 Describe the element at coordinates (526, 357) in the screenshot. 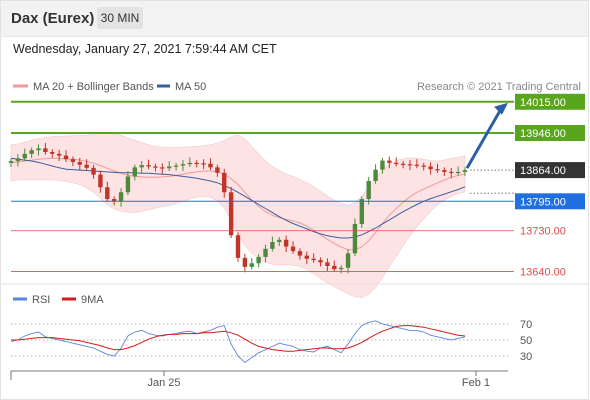

I see `rsi-tick-label: 30` at that location.